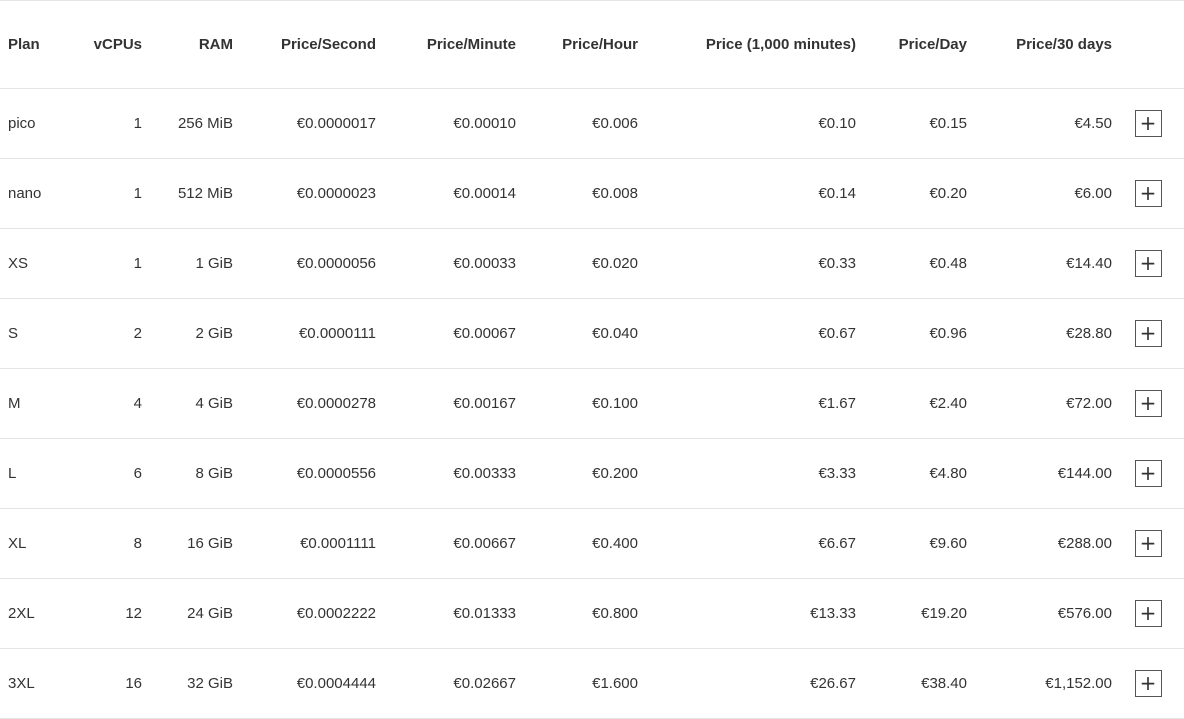  What do you see at coordinates (304, 333) in the screenshot?
I see `price-per-second: €0.0000111` at bounding box center [304, 333].